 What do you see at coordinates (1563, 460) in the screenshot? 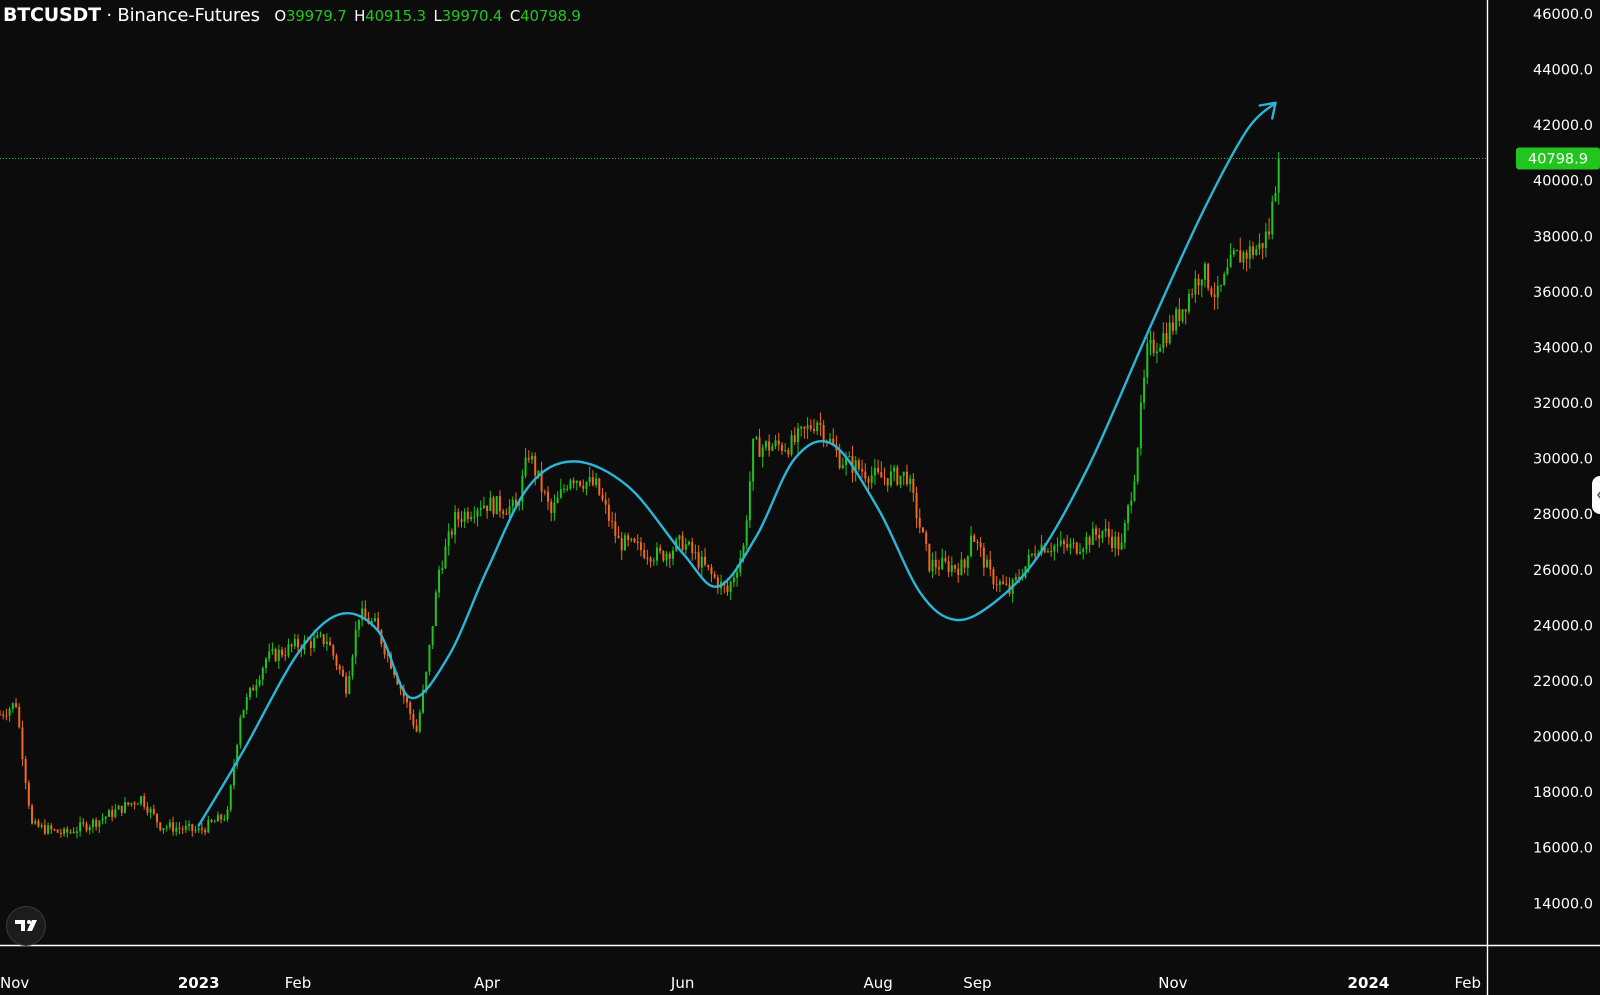
I see `y-tick-label: 30000.0` at bounding box center [1563, 460].